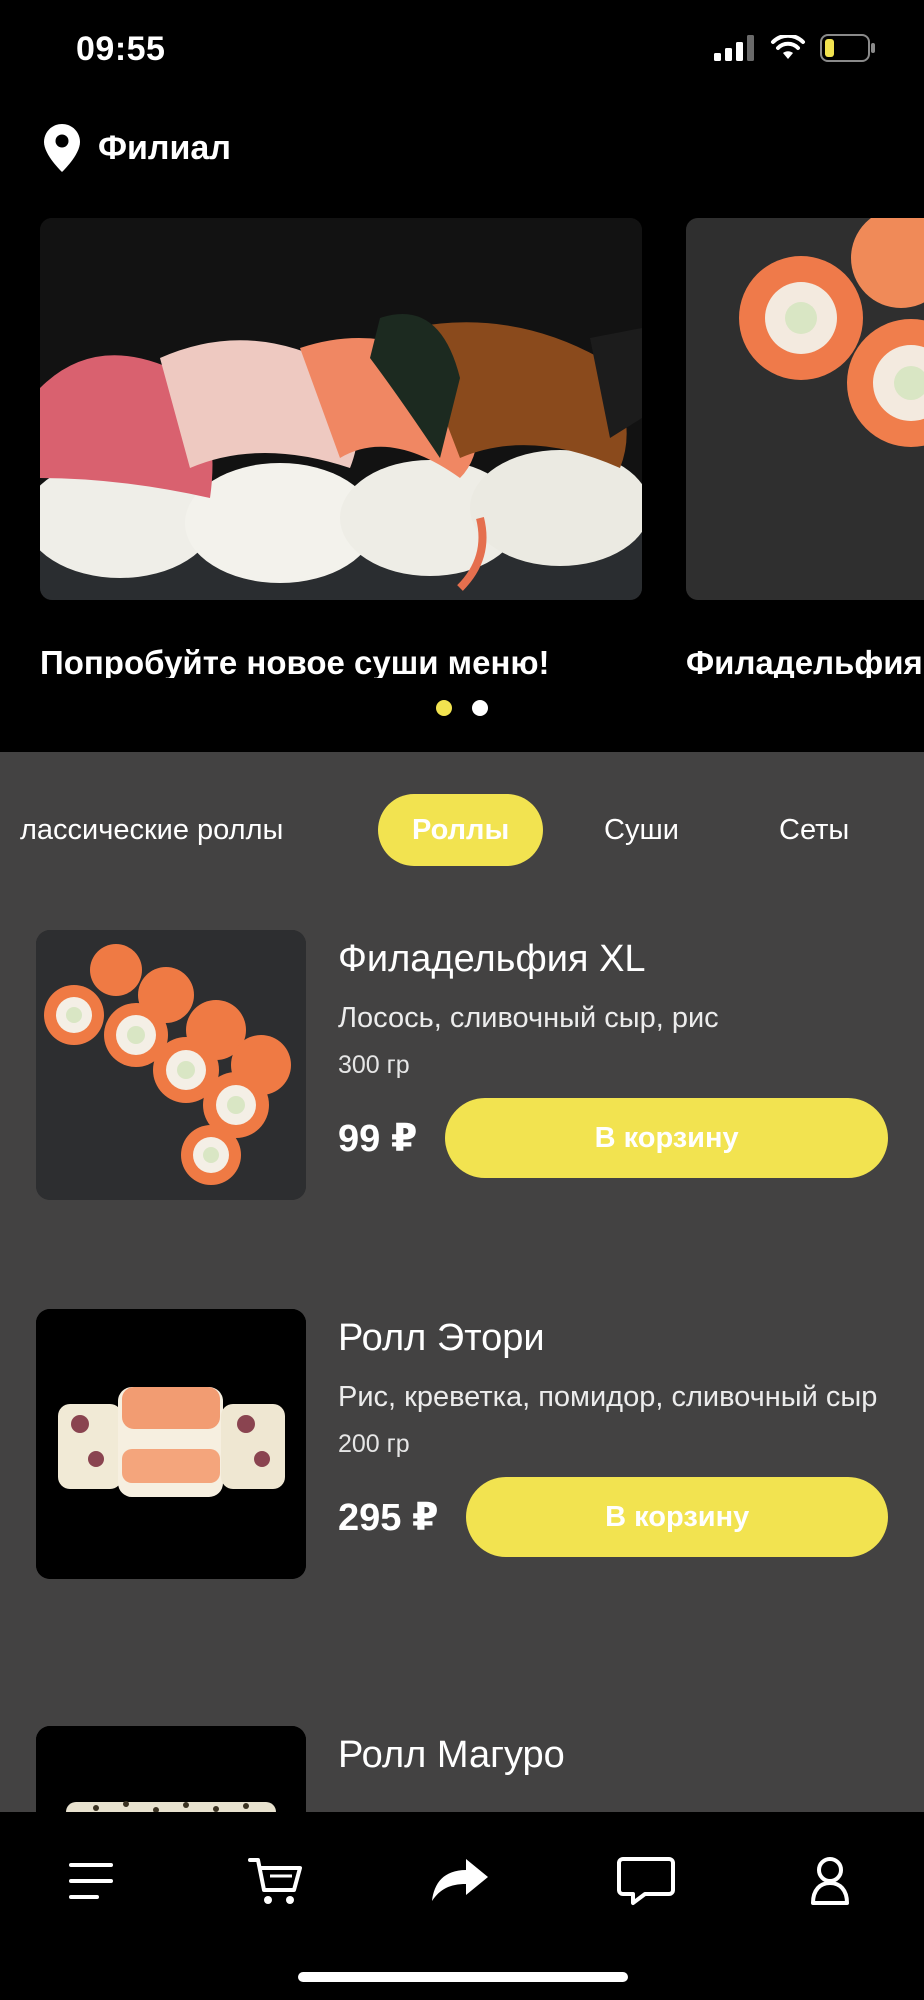  Describe the element at coordinates (814, 830) in the screenshot. I see `tab-sets: Сеты` at that location.